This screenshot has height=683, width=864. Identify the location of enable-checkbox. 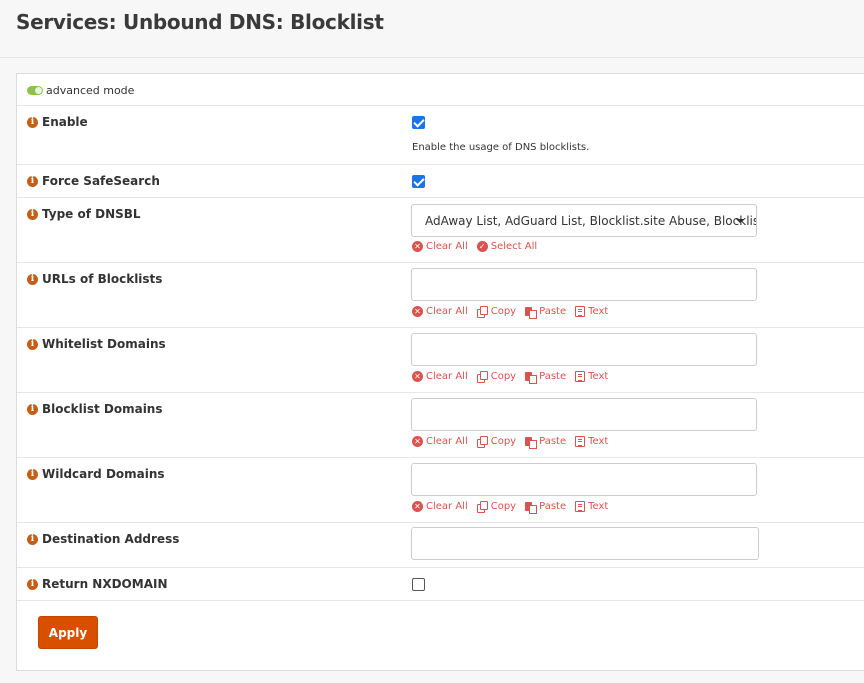
(418, 122).